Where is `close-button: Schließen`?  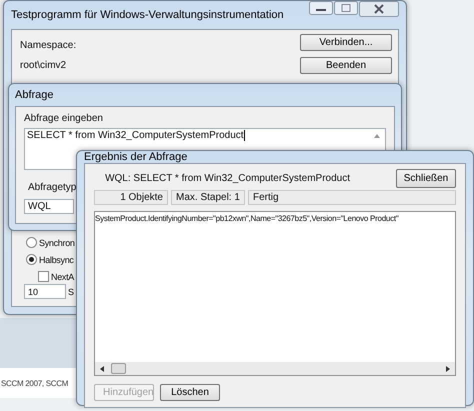
close-button: Schließen is located at coordinates (426, 178).